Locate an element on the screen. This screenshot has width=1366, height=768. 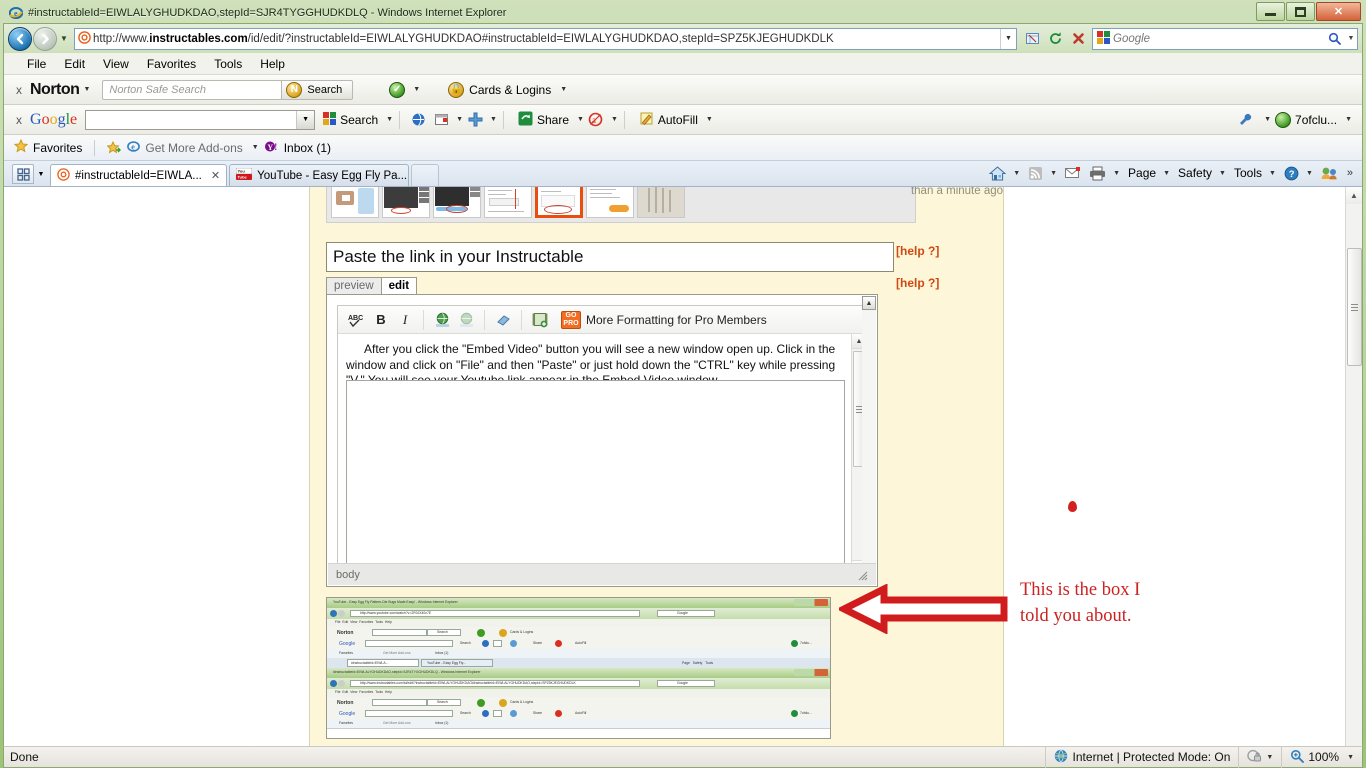
go-pro-promo: GO PRO More Formatting for Pro Members is located at coordinates (664, 320).